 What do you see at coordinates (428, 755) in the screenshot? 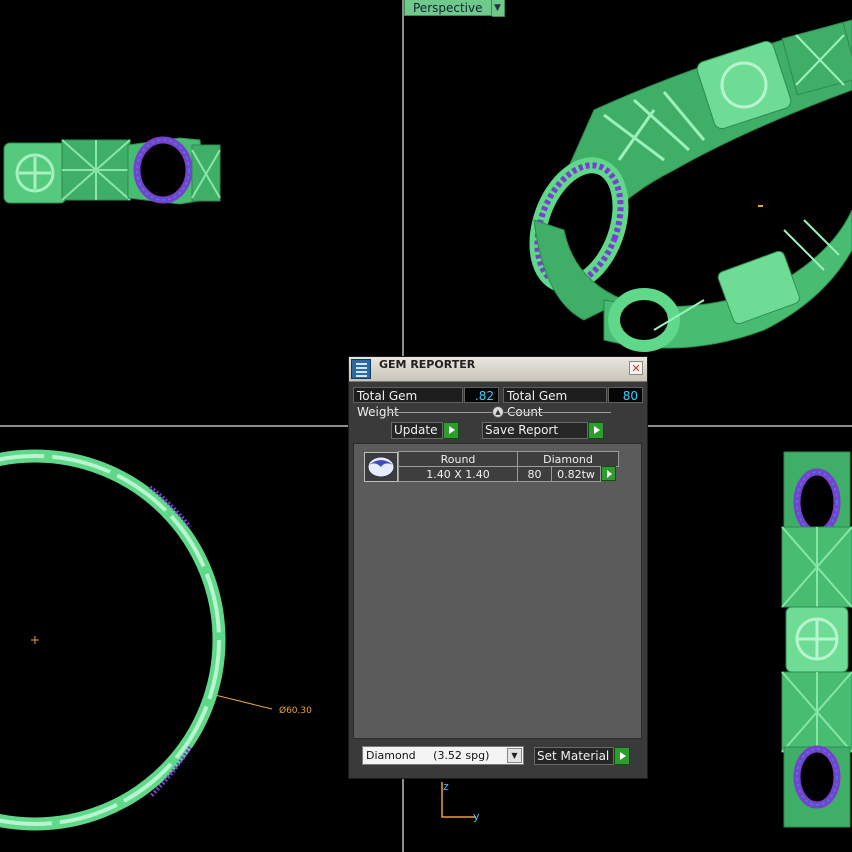
I see `material-select-value: Diamond (3.52 spg)` at bounding box center [428, 755].